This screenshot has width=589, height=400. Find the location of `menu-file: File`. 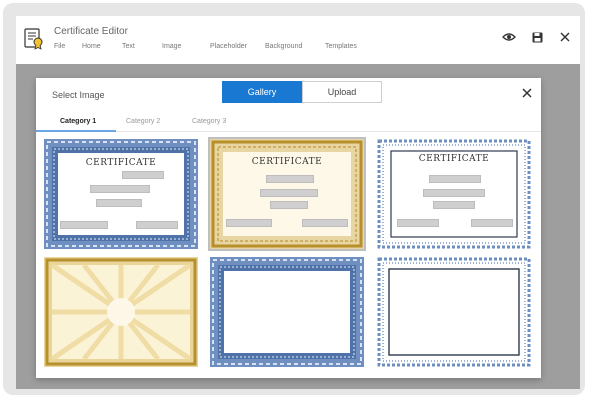

menu-file: File is located at coordinates (68, 46).